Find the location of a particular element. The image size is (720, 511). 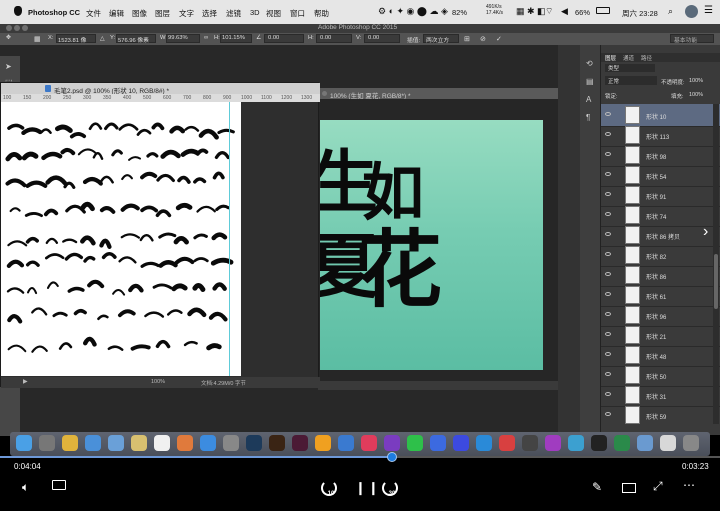

browser-icon is located at coordinates (576, 443).